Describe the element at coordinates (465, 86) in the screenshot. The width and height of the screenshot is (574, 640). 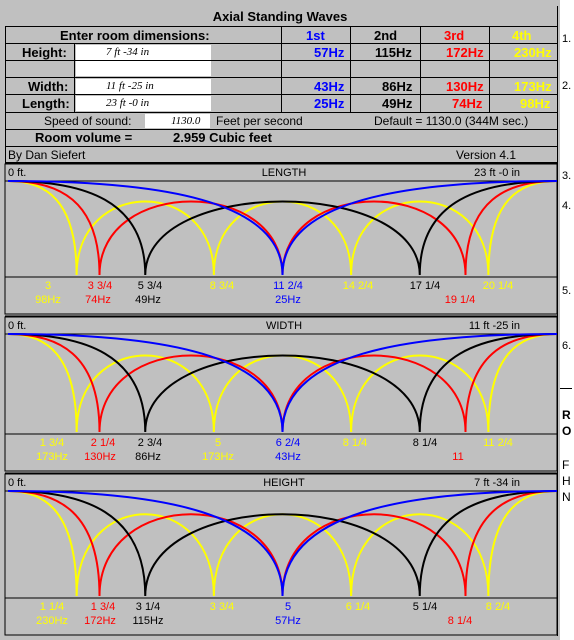
I see `width-3rd-freq: 130Hz` at that location.